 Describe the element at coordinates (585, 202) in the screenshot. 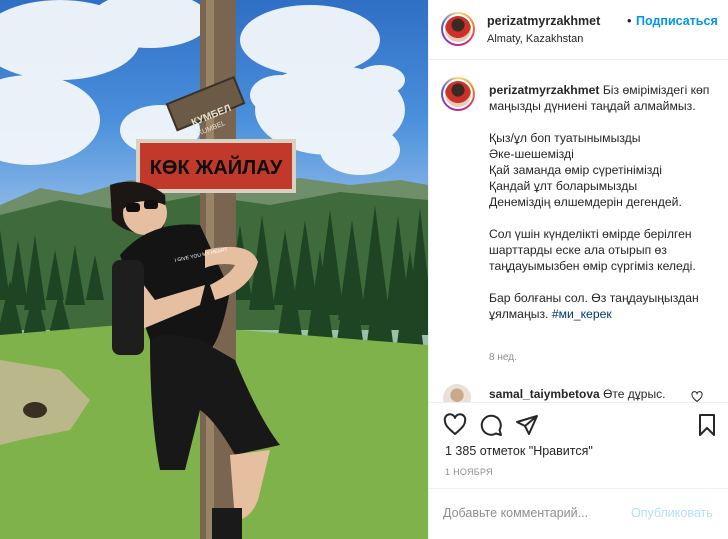

I see `caption-p2-line: Денеміздің өлшемдерін дегендей.` at that location.